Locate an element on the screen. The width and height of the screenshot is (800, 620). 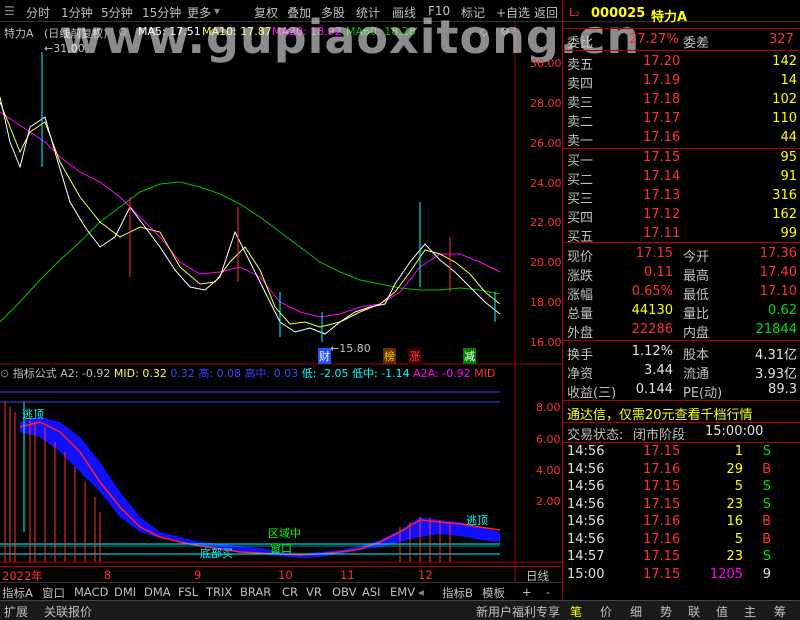
tick-volume: 1205 is located at coordinates (726, 574).